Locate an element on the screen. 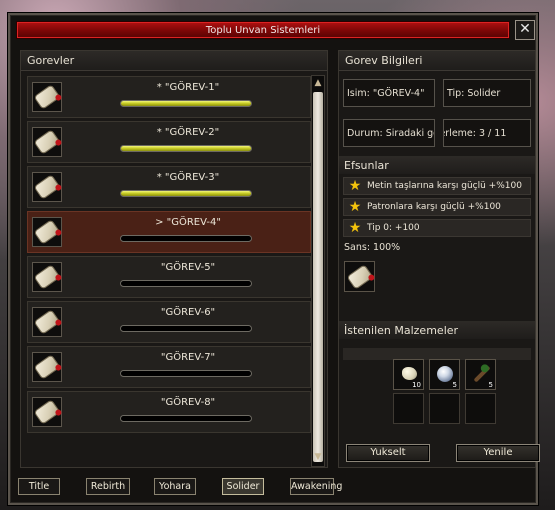  white-stone-icon is located at coordinates (409, 373).